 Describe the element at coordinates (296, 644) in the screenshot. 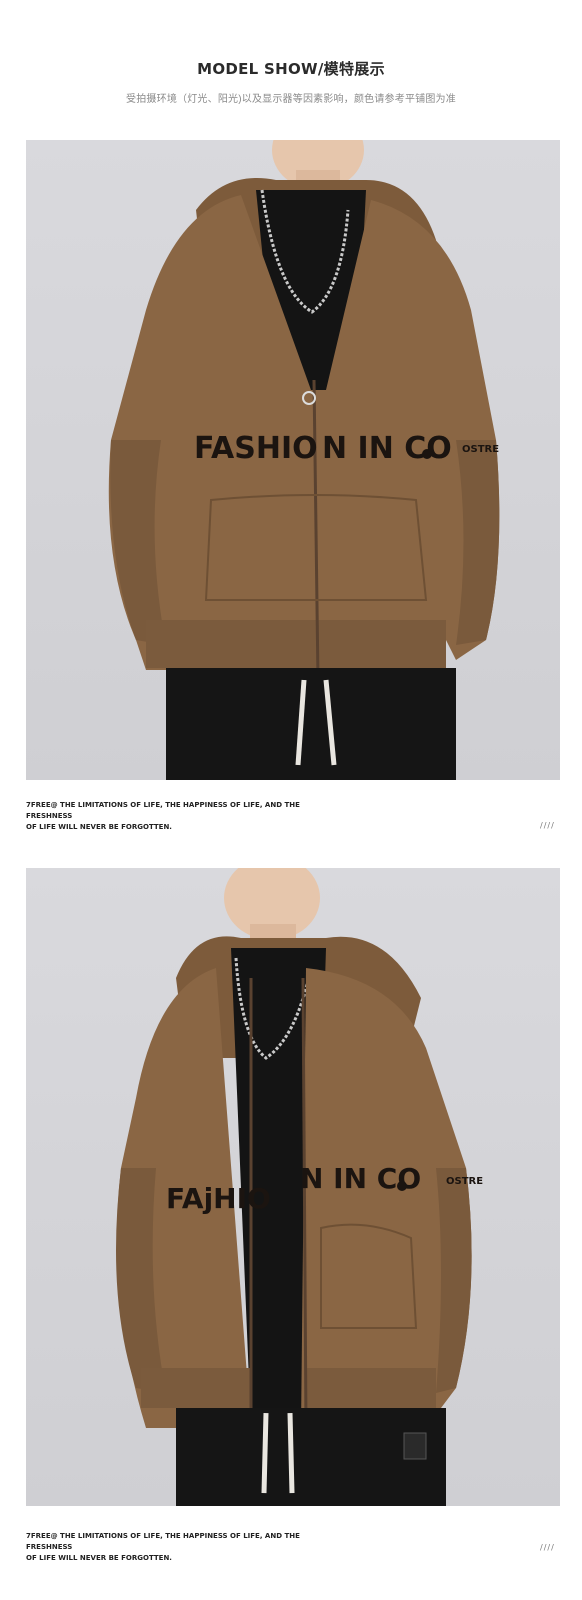

I see `ribbed-hem` at that location.